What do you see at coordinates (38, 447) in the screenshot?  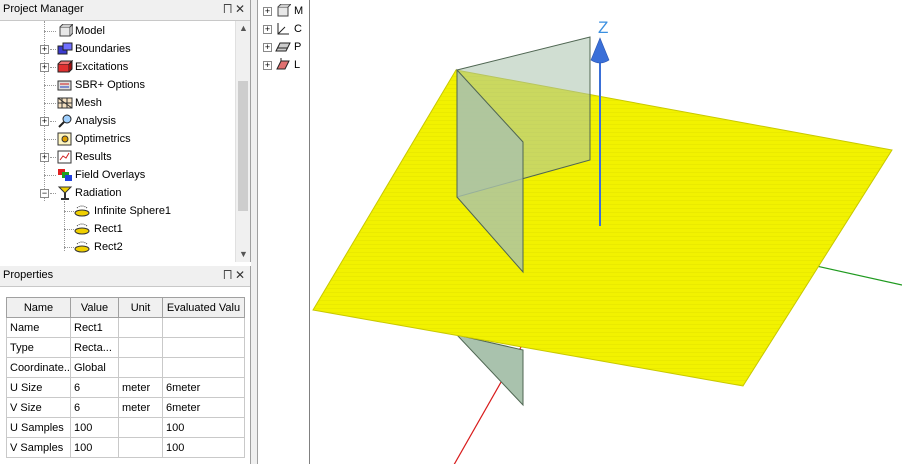 I see `cell-name: V Samples` at bounding box center [38, 447].